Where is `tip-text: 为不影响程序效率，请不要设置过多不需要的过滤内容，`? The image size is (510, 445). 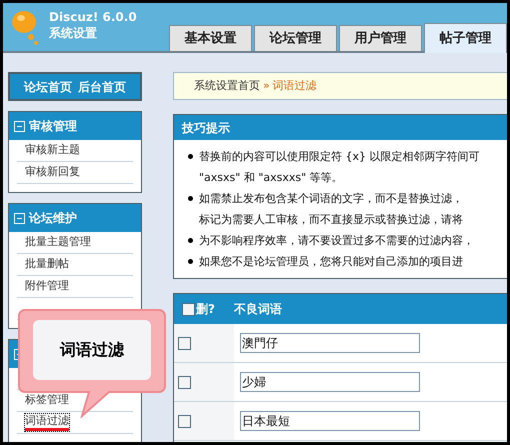 tip-text: 为不影响程序效率，请不要设置过多不需要的过滤内容， is located at coordinates (336, 241).